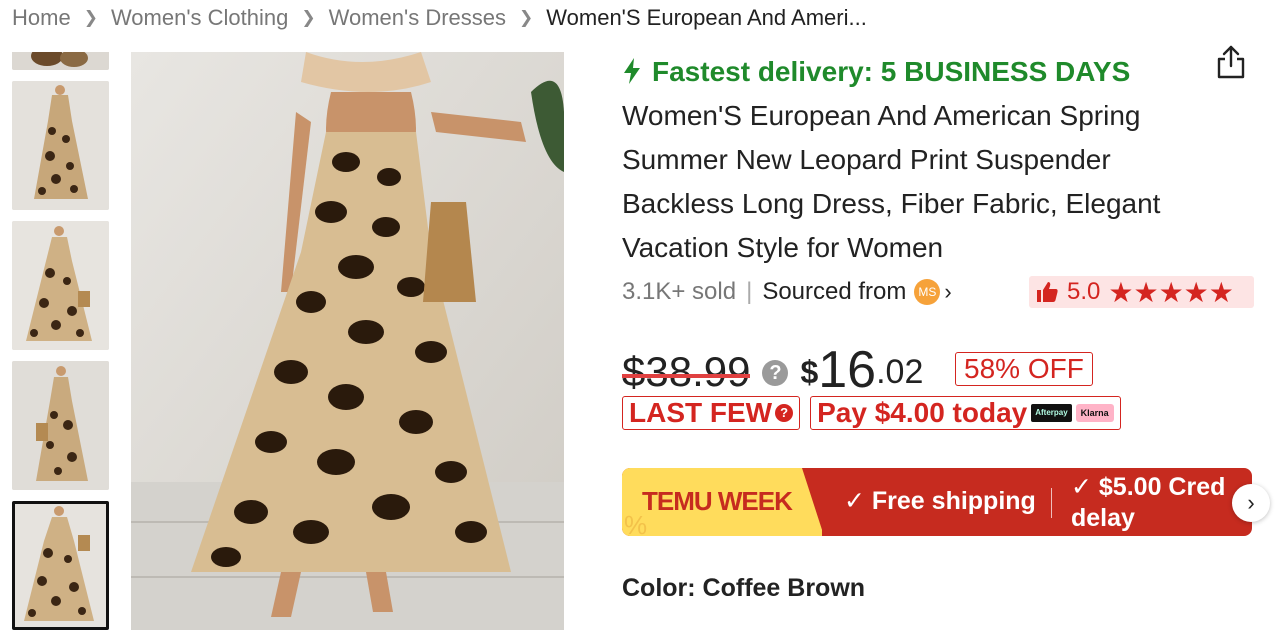 The image size is (1280, 632). I want to click on credit-text-line2: delay, so click(1103, 518).